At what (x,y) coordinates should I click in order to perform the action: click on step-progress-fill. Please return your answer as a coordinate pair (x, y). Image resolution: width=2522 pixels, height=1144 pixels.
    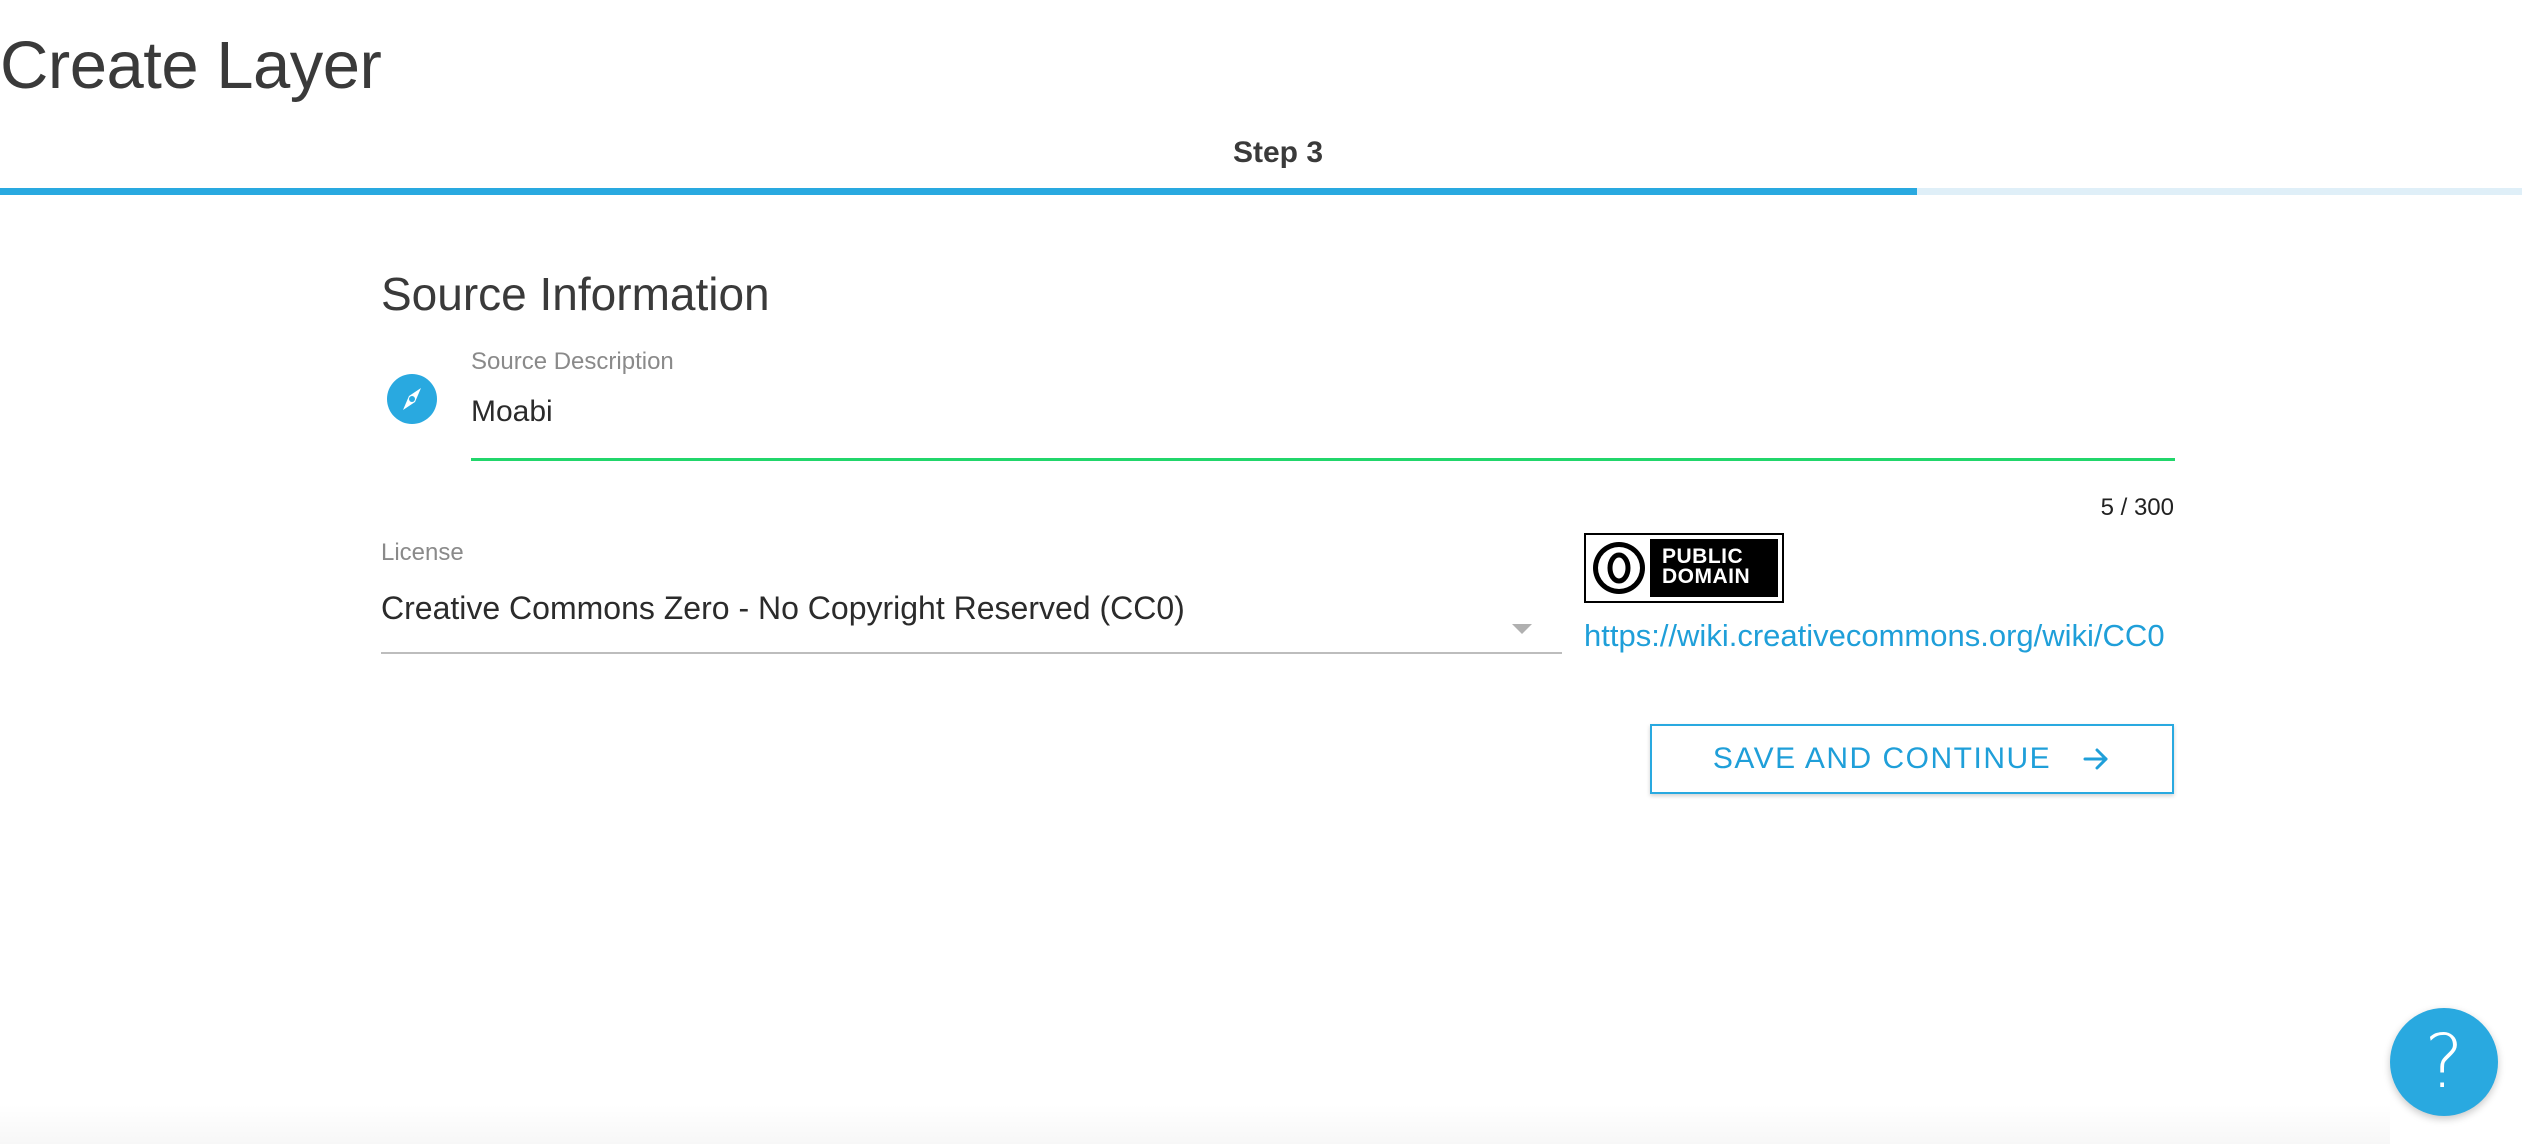
    Looking at the image, I should click on (958, 191).